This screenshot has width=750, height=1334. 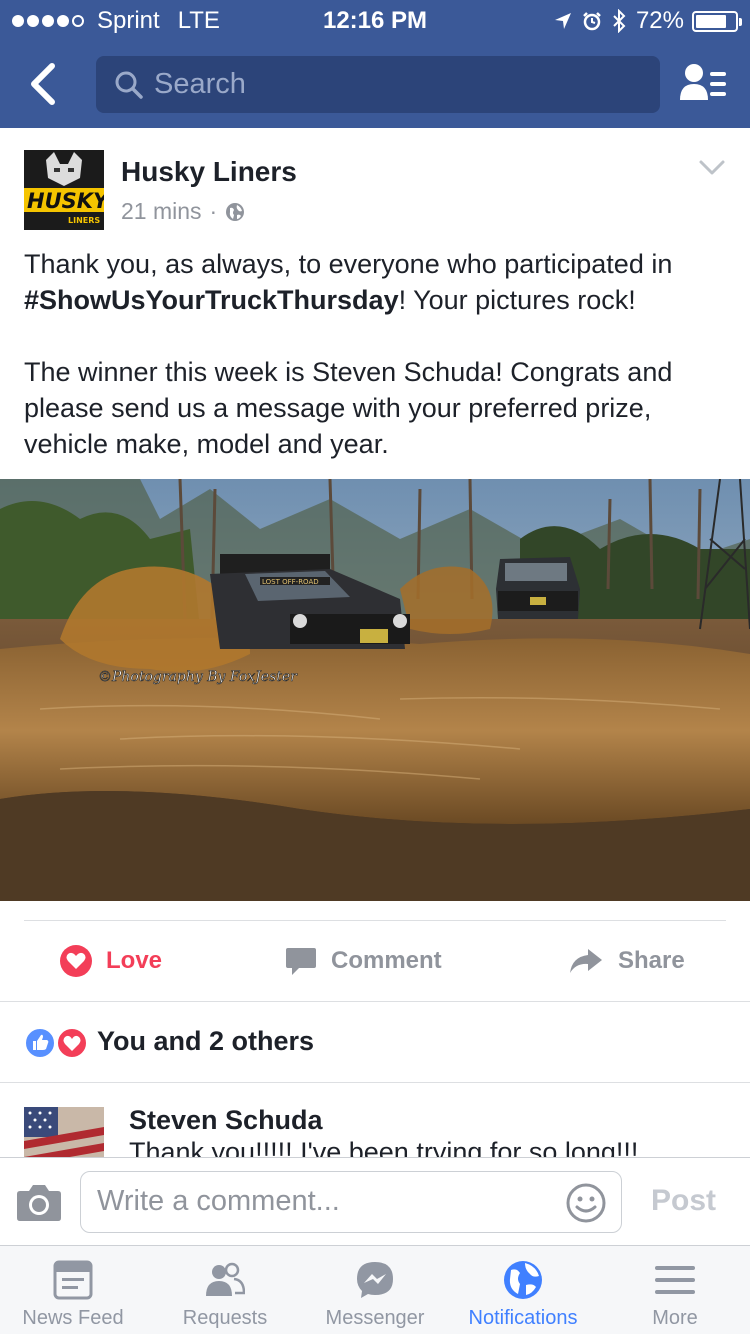 I want to click on husky-logo: HUSKY LINERS, so click(x=64, y=190).